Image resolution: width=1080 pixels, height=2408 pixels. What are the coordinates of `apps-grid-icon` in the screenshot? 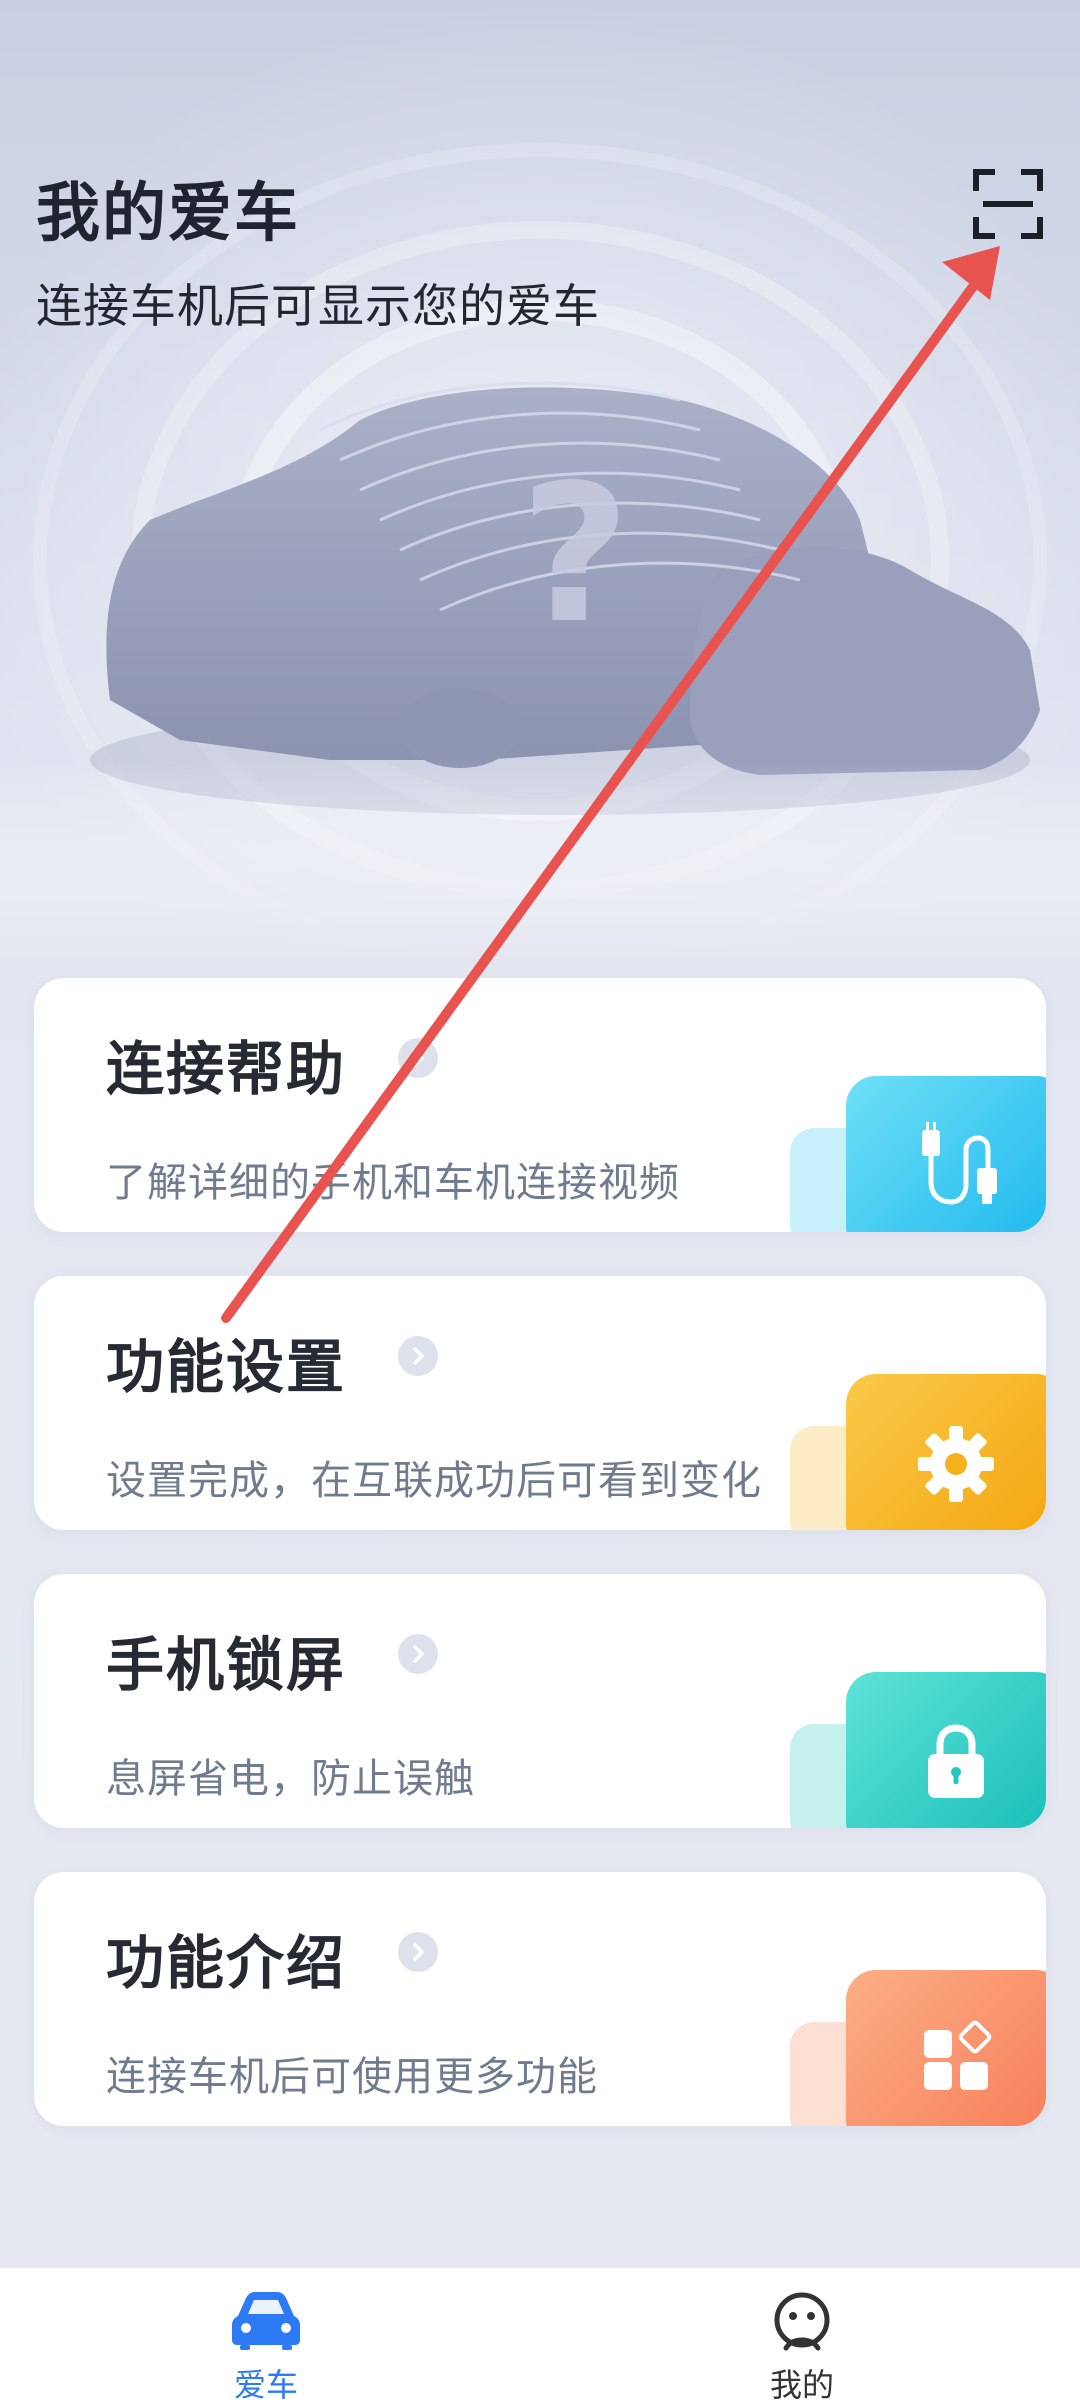 It's located at (958, 2055).